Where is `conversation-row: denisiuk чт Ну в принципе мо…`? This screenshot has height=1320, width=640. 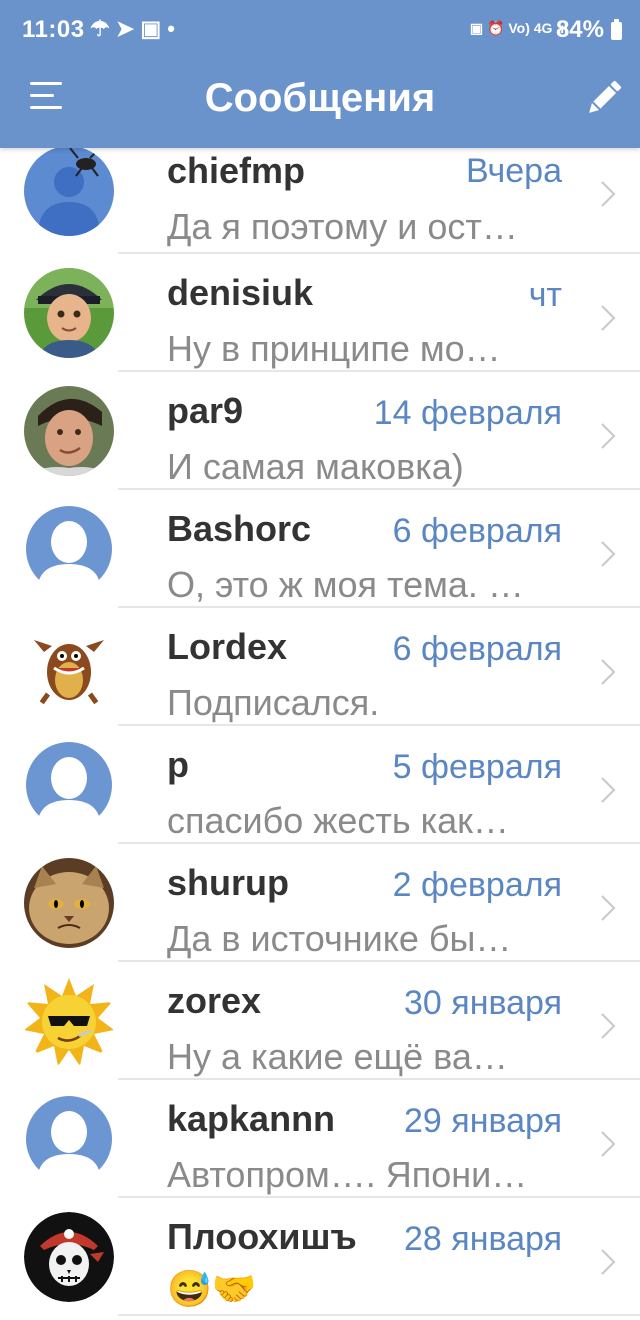 conversation-row: denisiuk чт Ну в принципе мо… is located at coordinates (320, 313).